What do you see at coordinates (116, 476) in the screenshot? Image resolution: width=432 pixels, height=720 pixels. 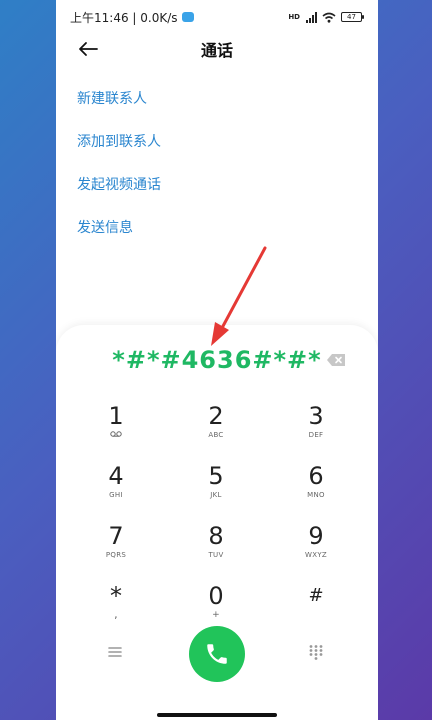 I see `key-digit: 4` at bounding box center [116, 476].